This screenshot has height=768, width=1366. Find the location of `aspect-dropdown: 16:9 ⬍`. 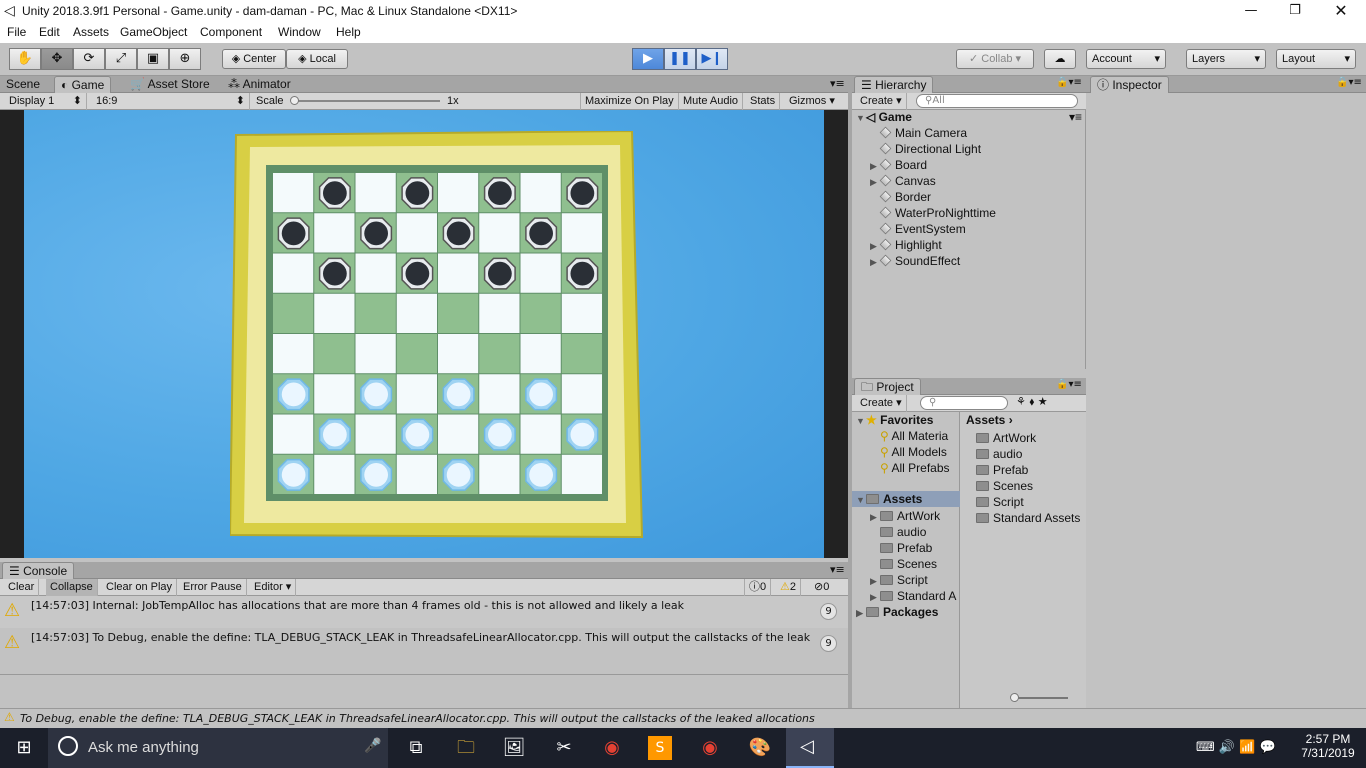

aspect-dropdown: 16:9 ⬍ is located at coordinates (171, 101).